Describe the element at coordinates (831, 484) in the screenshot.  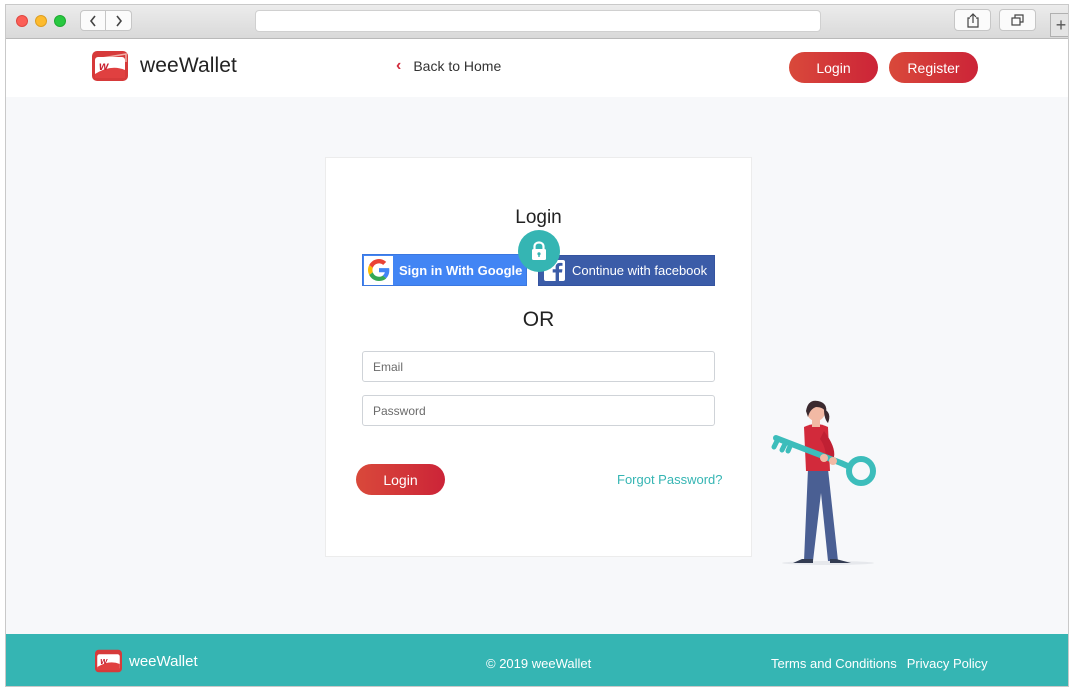
I see `person-with-key-illustration` at that location.